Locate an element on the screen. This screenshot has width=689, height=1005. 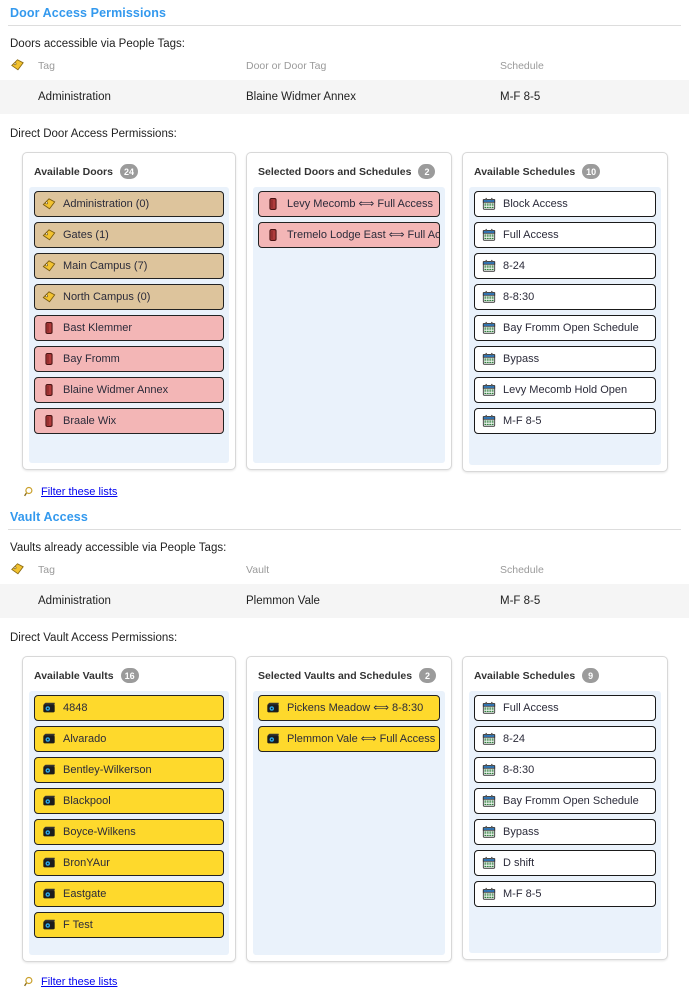
list-item: Pickens Meadow ⟺ 8-8:30 is located at coordinates (349, 708).